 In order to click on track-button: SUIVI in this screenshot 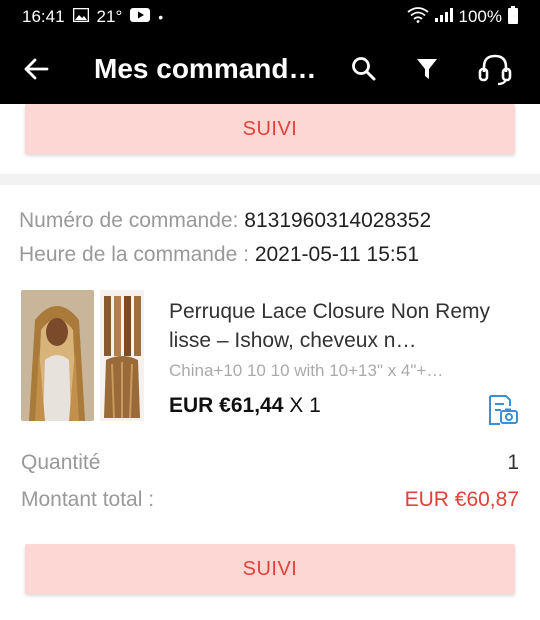, I will do `click(270, 569)`.